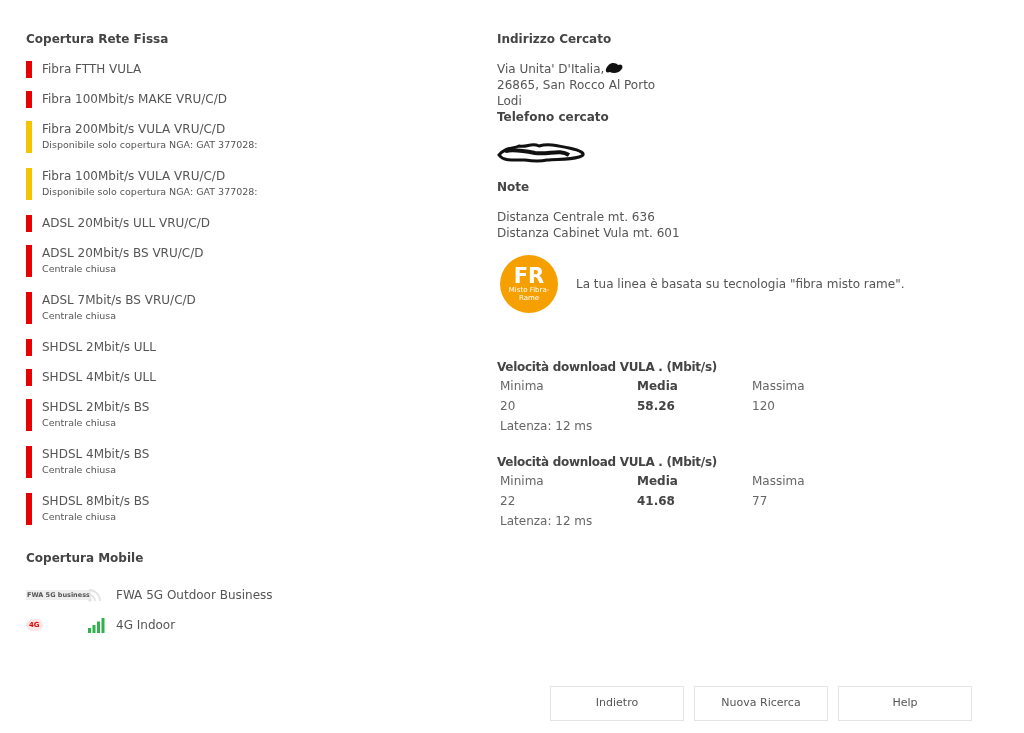  I want to click on service-name: Fibra 100Mbit/s VULA VRU/C/D, so click(134, 176).